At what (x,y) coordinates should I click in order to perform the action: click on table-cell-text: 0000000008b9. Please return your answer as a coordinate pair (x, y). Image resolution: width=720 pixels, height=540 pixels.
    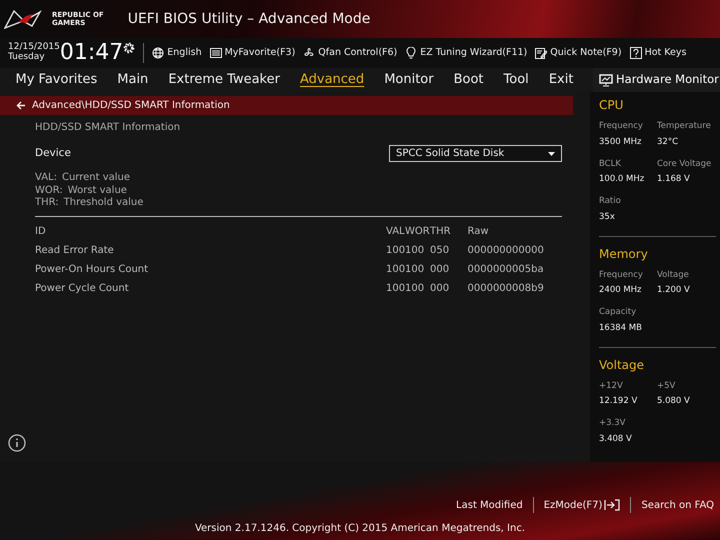
    Looking at the image, I should click on (505, 289).